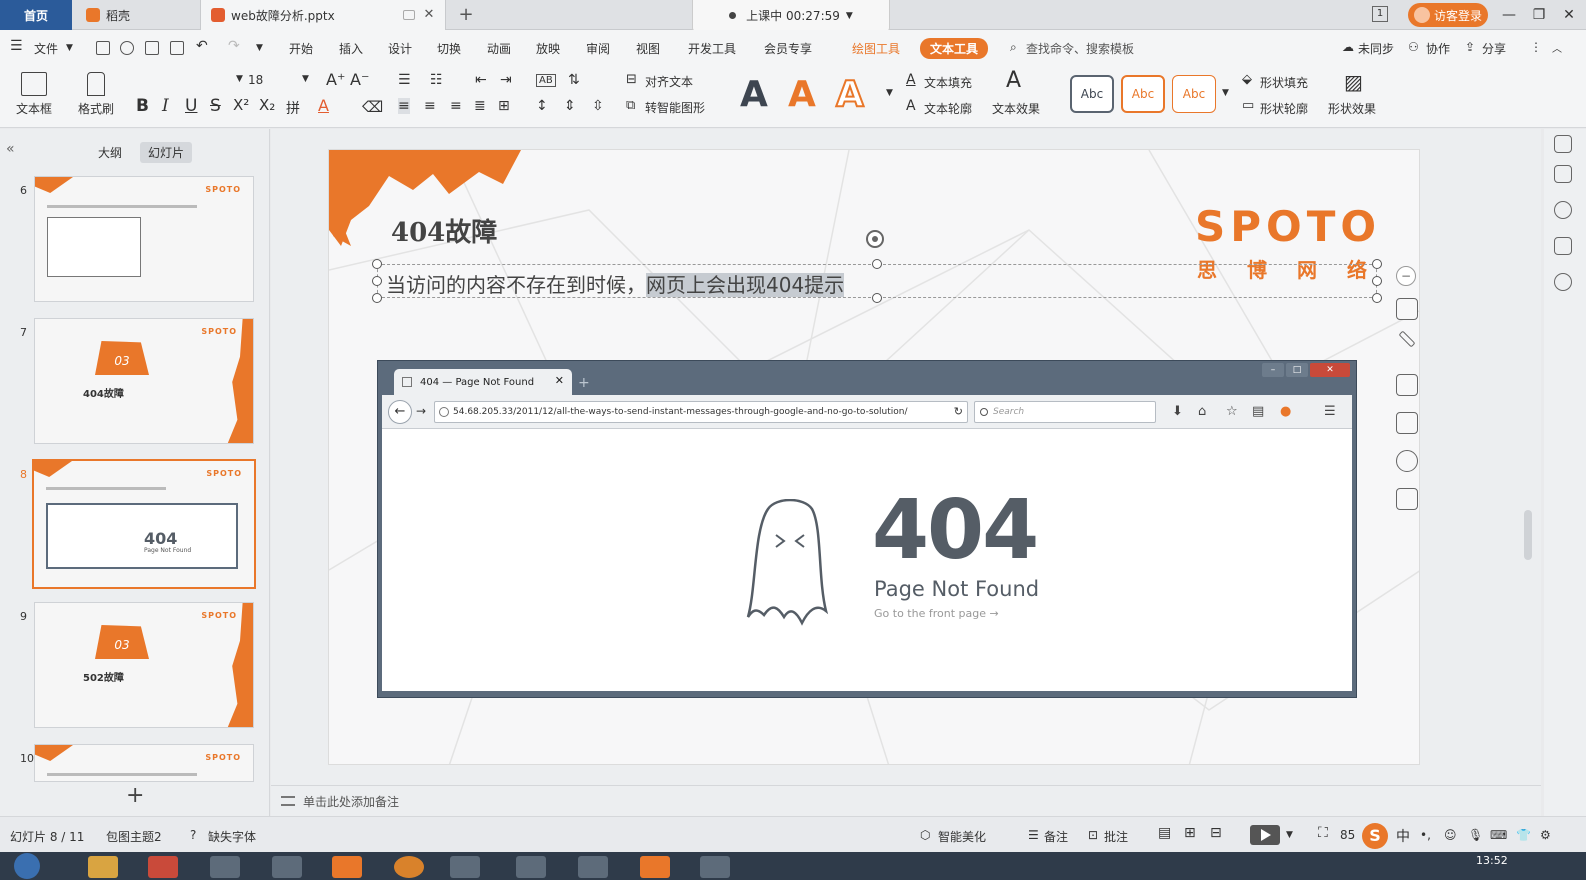  What do you see at coordinates (1347, 835) in the screenshot?
I see `zoom-level: 85` at bounding box center [1347, 835].